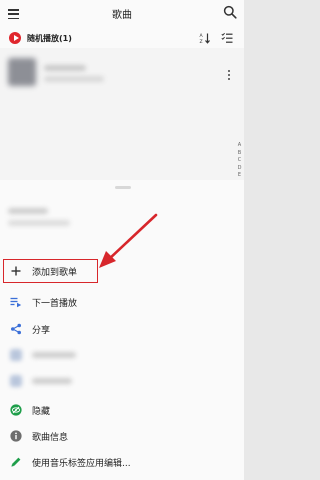 This screenshot has height=480, width=320. Describe the element at coordinates (41, 331) in the screenshot. I see `share-label: 分享` at that location.